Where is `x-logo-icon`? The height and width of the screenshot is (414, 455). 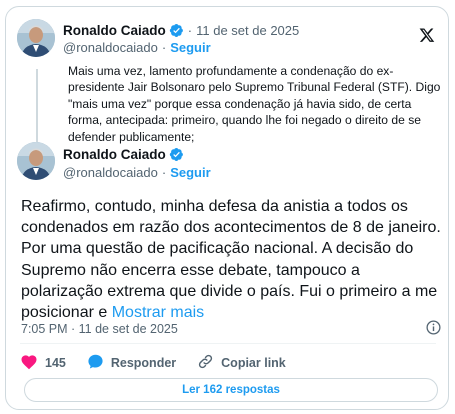
x-logo-icon is located at coordinates (427, 37).